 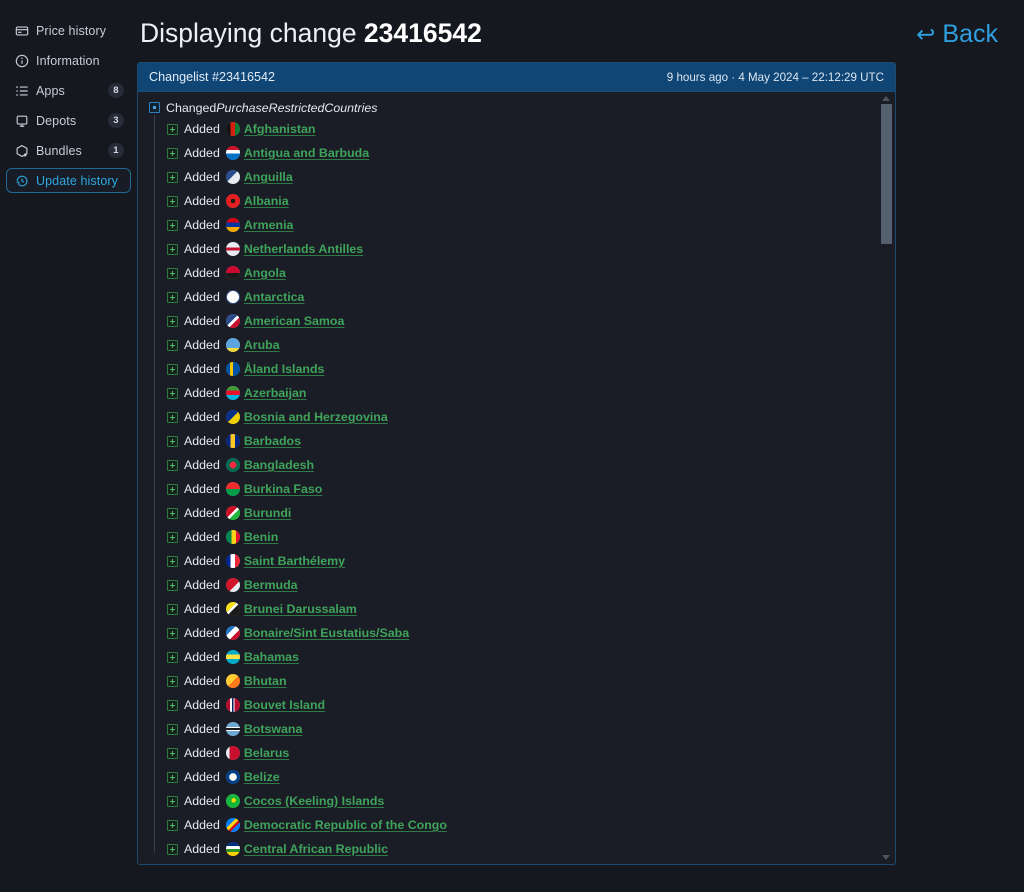 I want to click on country-link: Albania, so click(x=257, y=201).